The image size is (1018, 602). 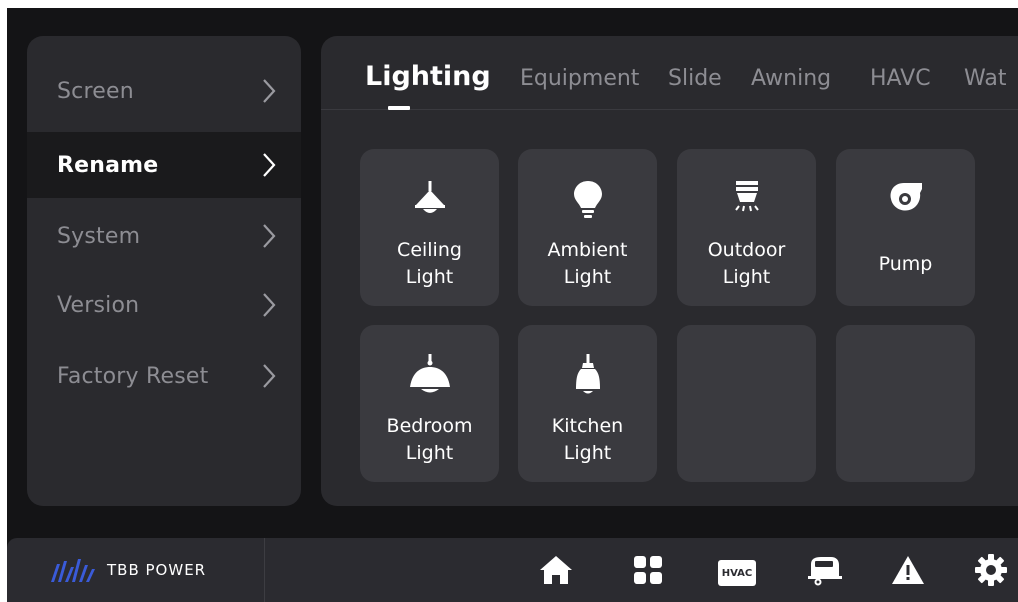 I want to click on tile-label: Pump, so click(x=905, y=264).